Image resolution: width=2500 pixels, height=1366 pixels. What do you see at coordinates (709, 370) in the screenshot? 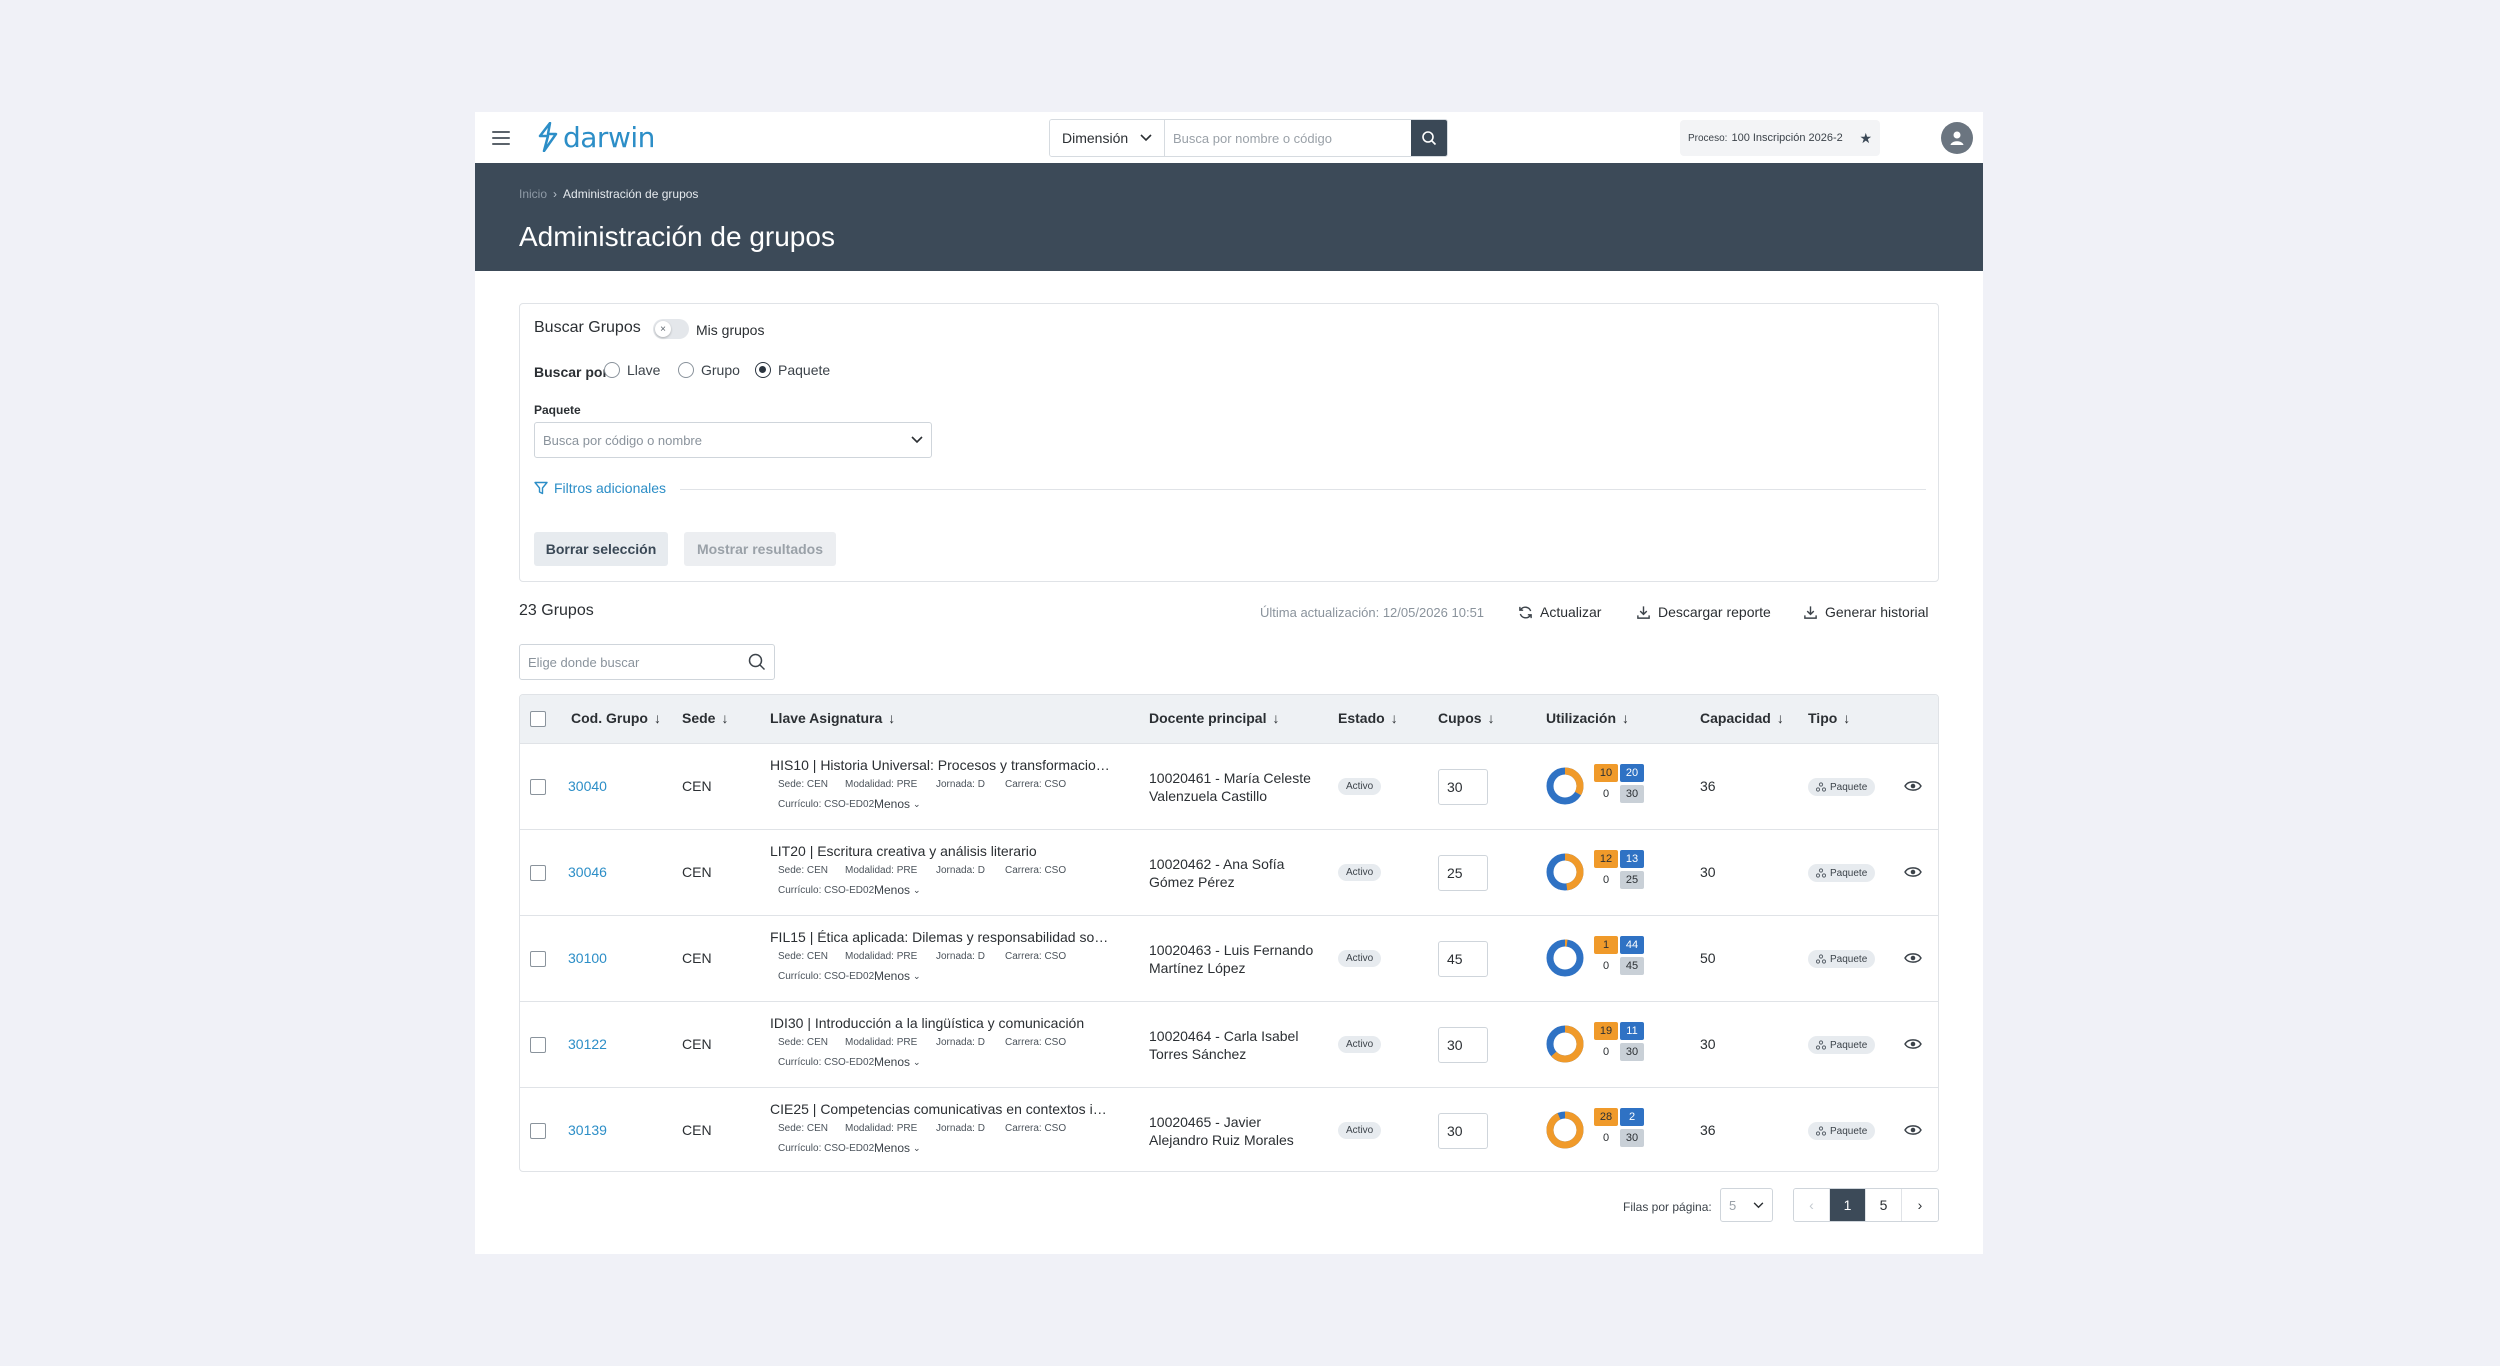
I see `radio-grupo: Grupo` at bounding box center [709, 370].